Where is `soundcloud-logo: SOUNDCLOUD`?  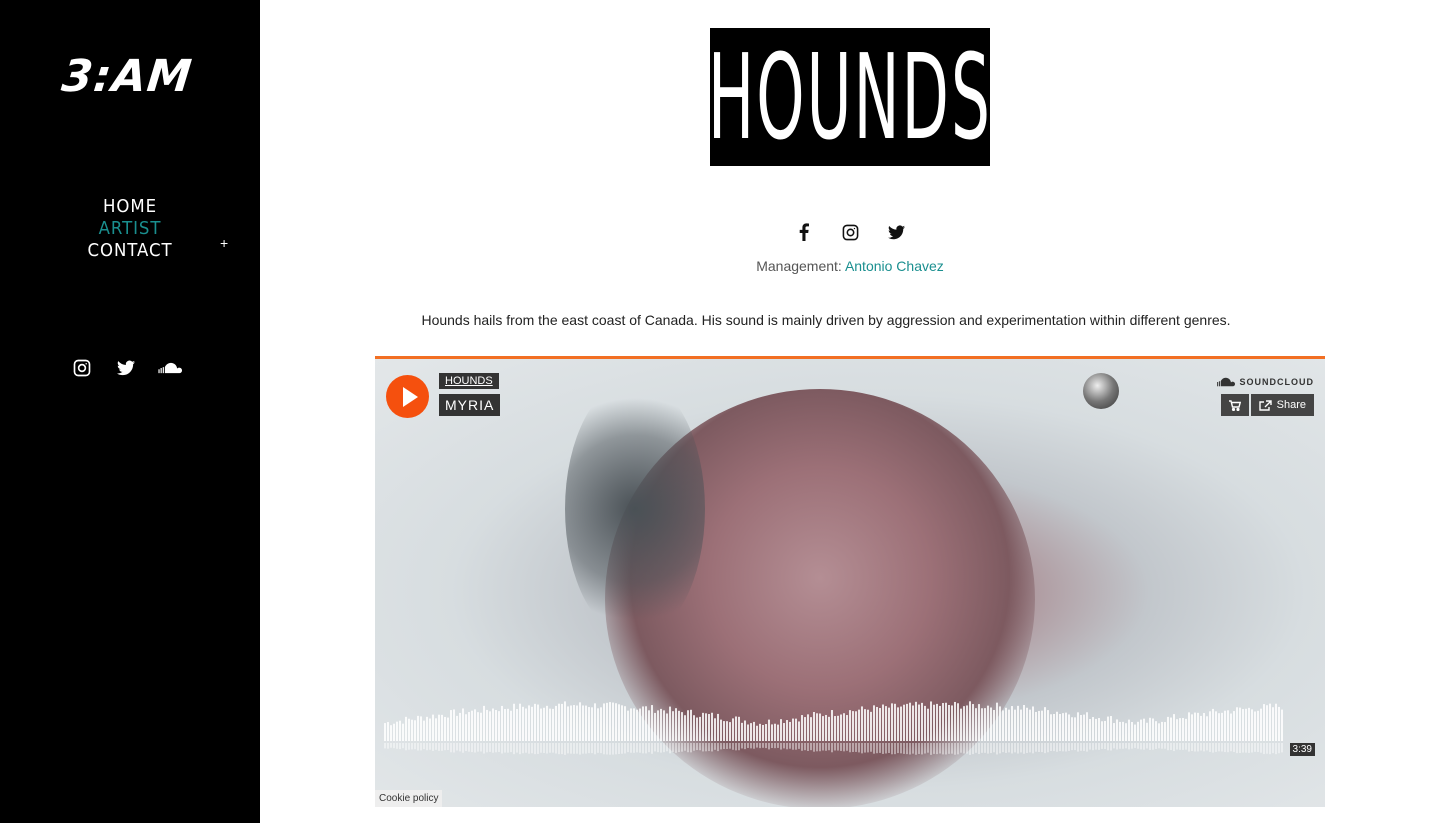
soundcloud-logo: SOUNDCLOUD is located at coordinates (1264, 382).